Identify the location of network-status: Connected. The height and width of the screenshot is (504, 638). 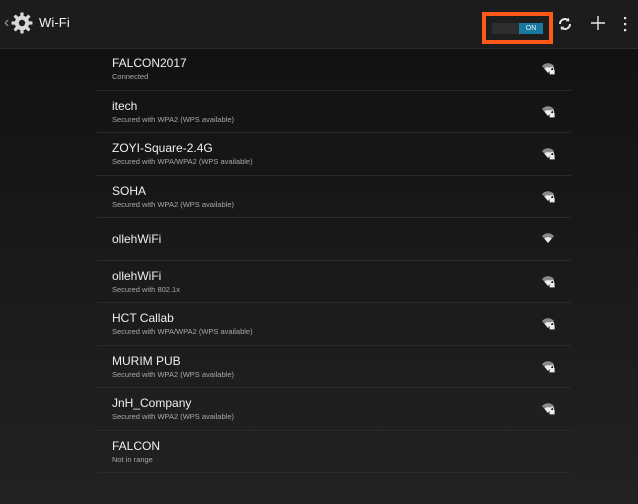
(130, 76).